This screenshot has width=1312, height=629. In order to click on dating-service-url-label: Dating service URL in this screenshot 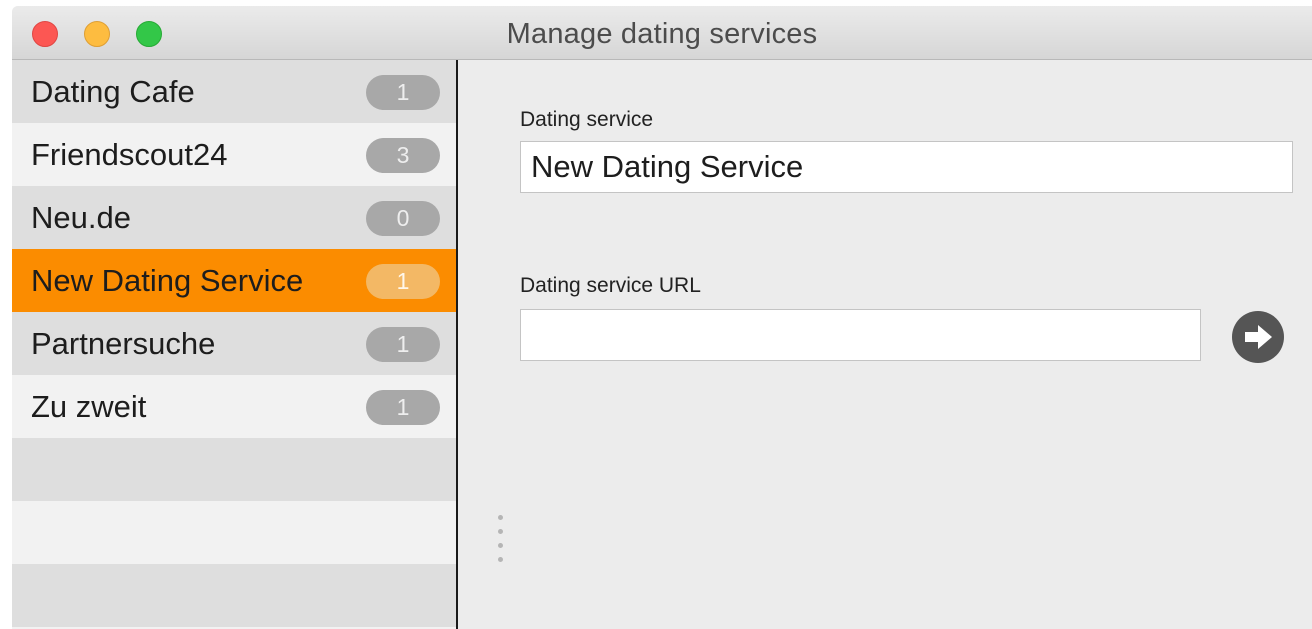, I will do `click(610, 285)`.